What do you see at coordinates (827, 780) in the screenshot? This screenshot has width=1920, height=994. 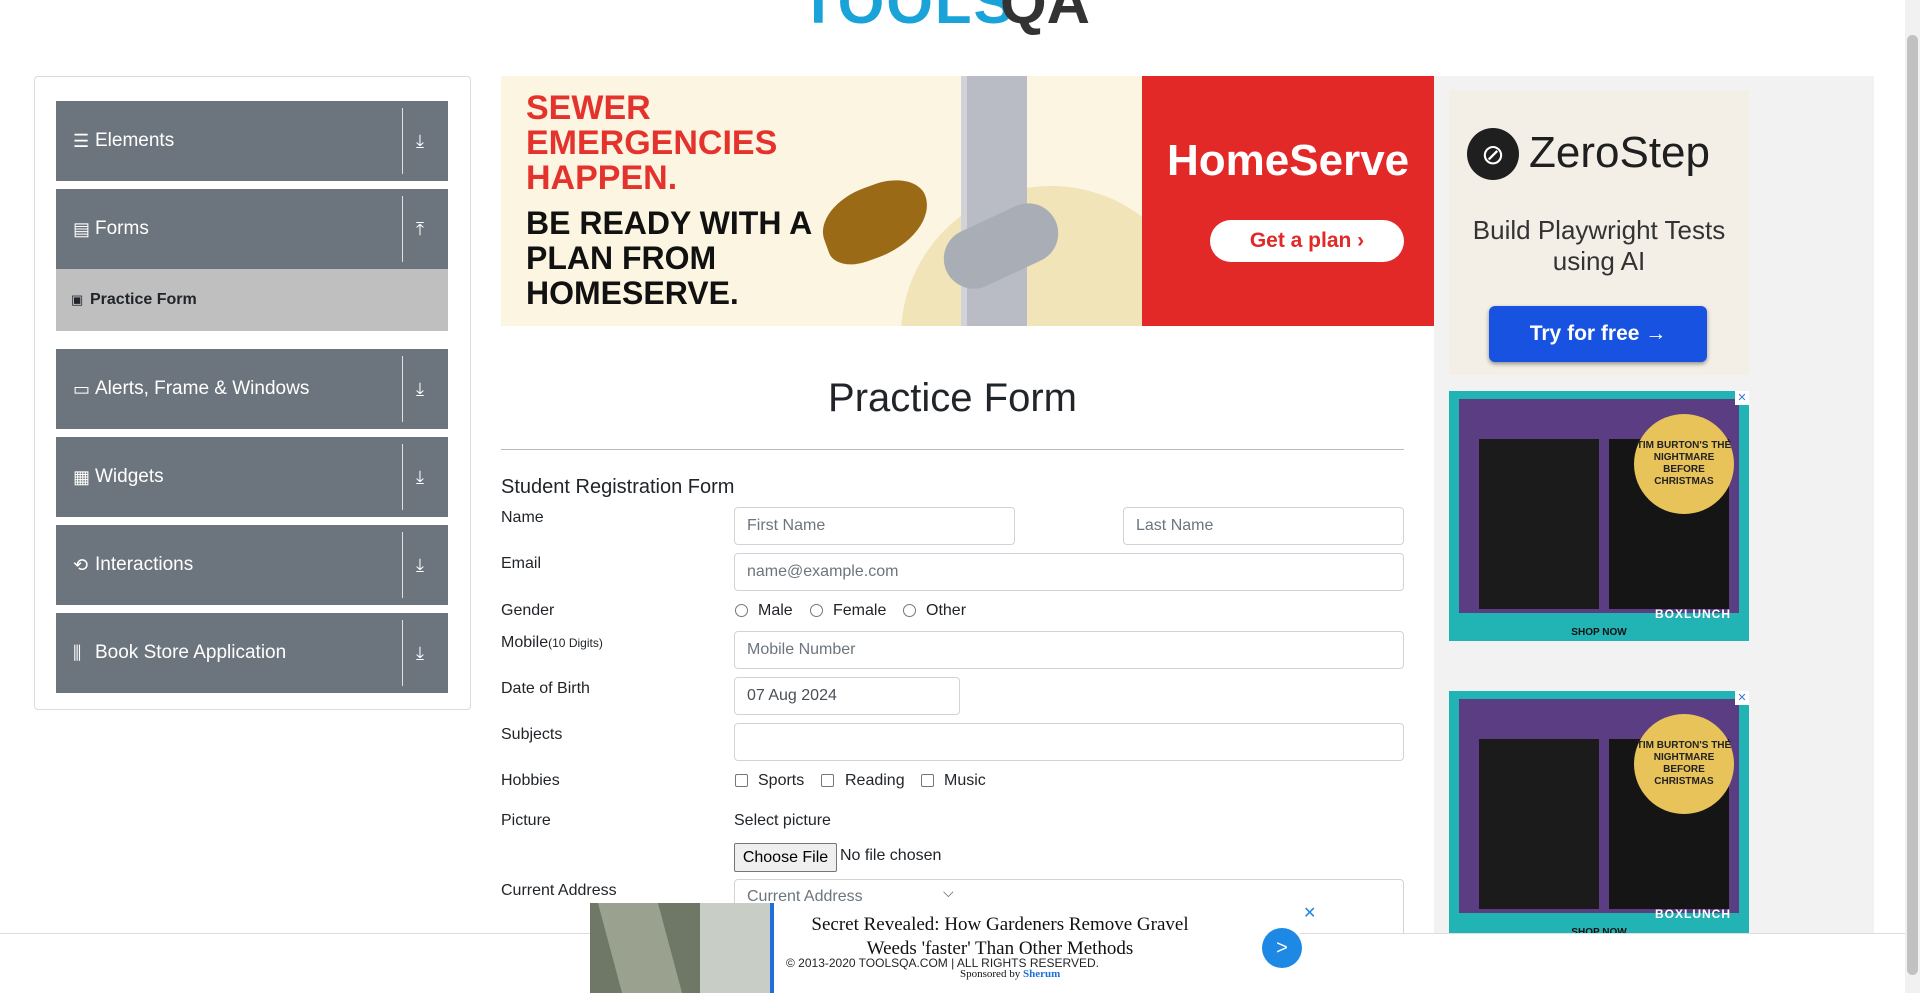 I see `hobby-reading-checkbox` at bounding box center [827, 780].